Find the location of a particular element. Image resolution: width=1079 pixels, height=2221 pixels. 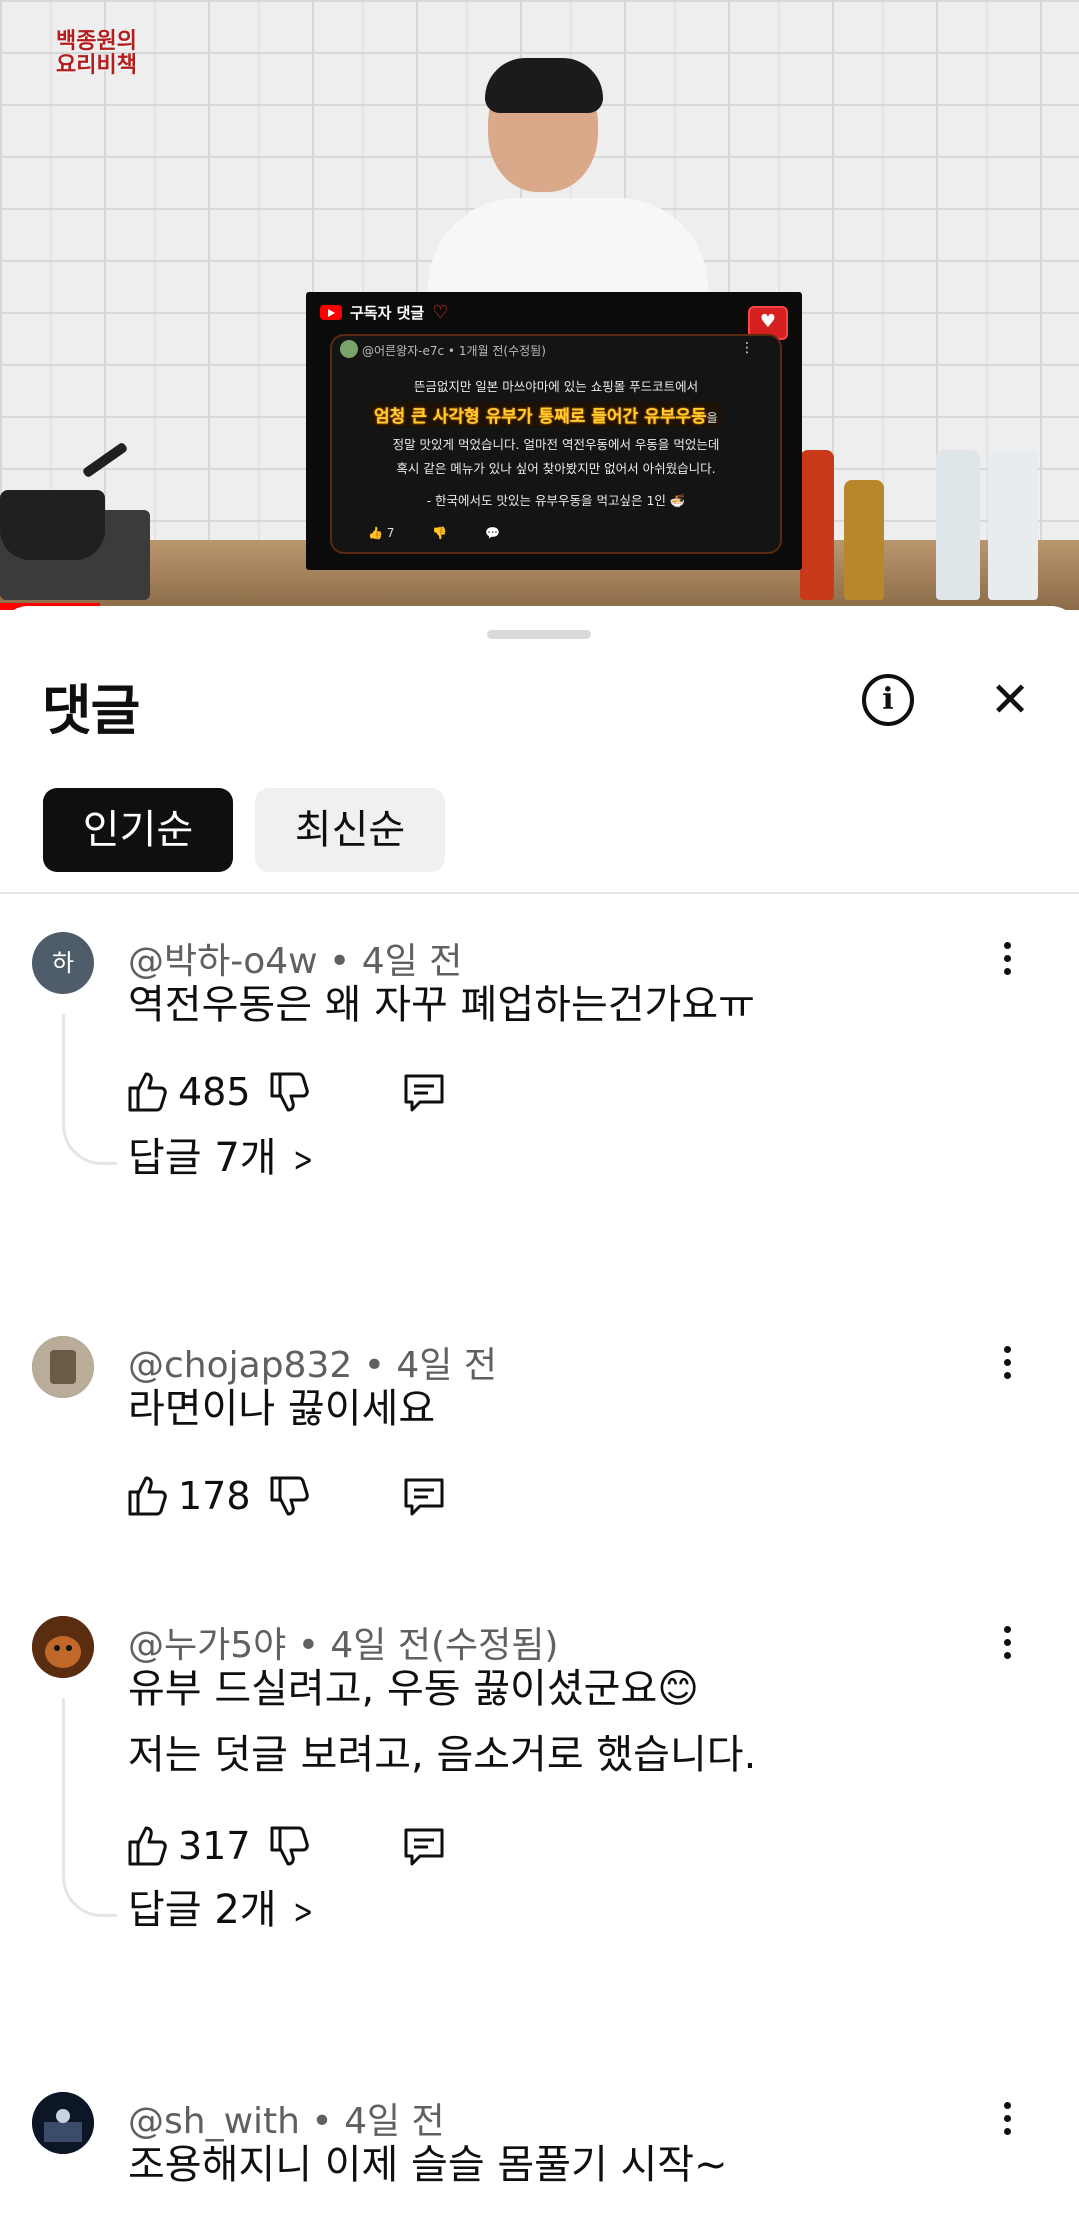

like-count: 485 is located at coordinates (214, 1092).